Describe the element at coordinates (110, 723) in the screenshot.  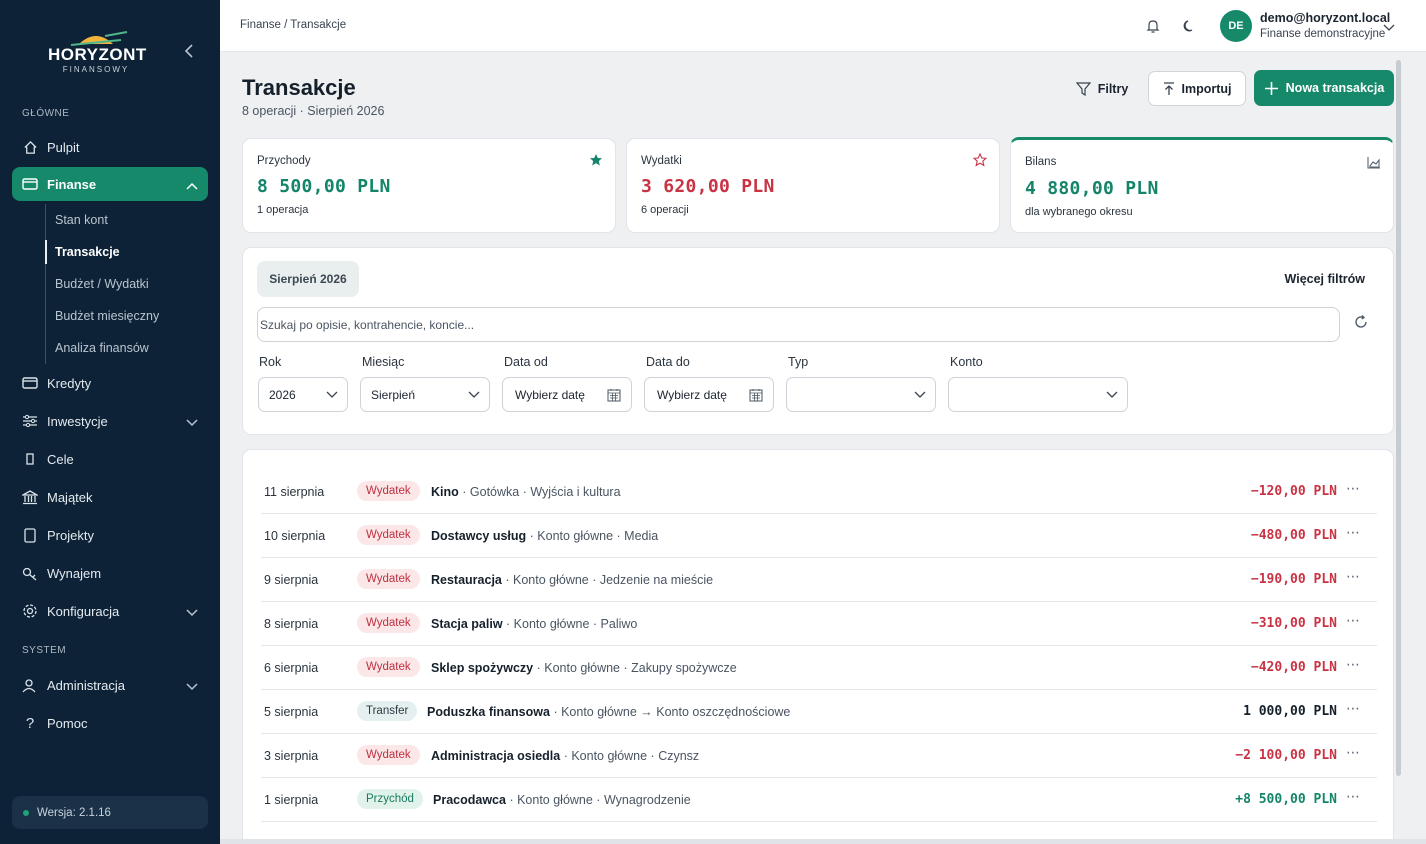
I see `sidebar-item-pomoc: ? Pomoc` at that location.